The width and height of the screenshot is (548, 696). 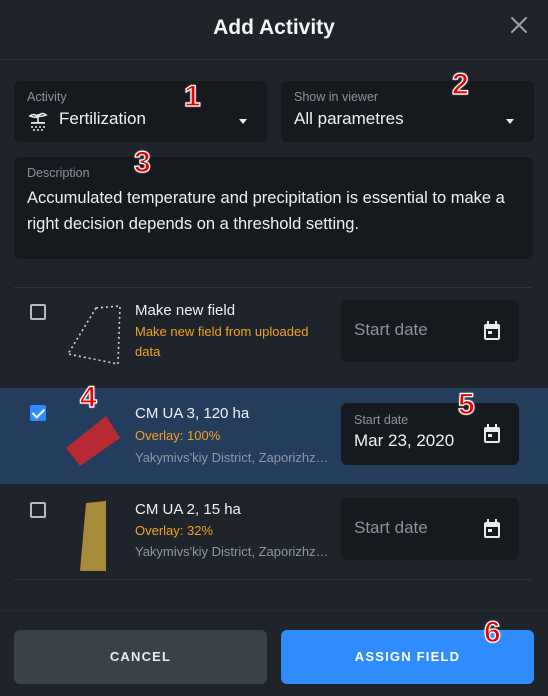 I want to click on annotation-number: 6, so click(x=492, y=632).